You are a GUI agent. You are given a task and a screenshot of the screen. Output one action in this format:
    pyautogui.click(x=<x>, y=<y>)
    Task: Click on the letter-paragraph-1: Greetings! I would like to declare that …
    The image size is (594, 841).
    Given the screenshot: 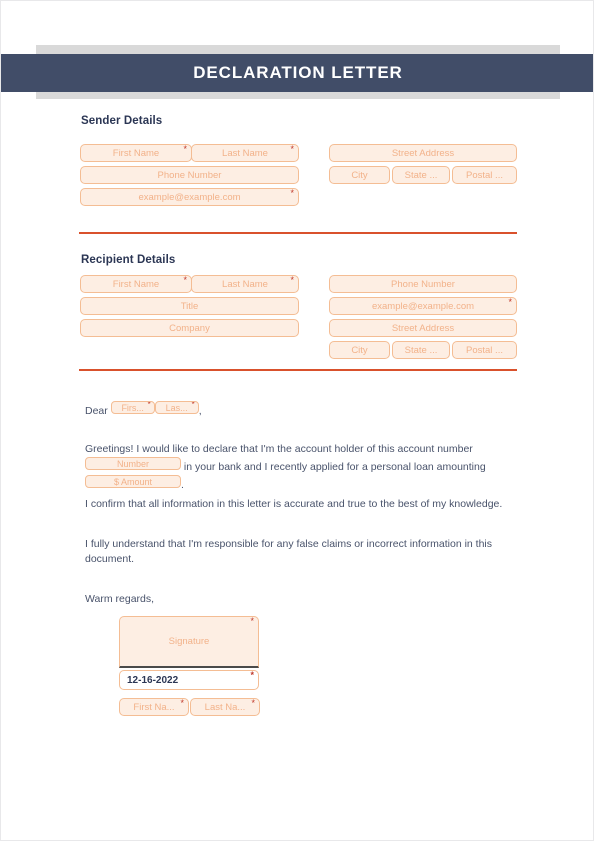 What is the action you would take?
    pyautogui.click(x=299, y=467)
    